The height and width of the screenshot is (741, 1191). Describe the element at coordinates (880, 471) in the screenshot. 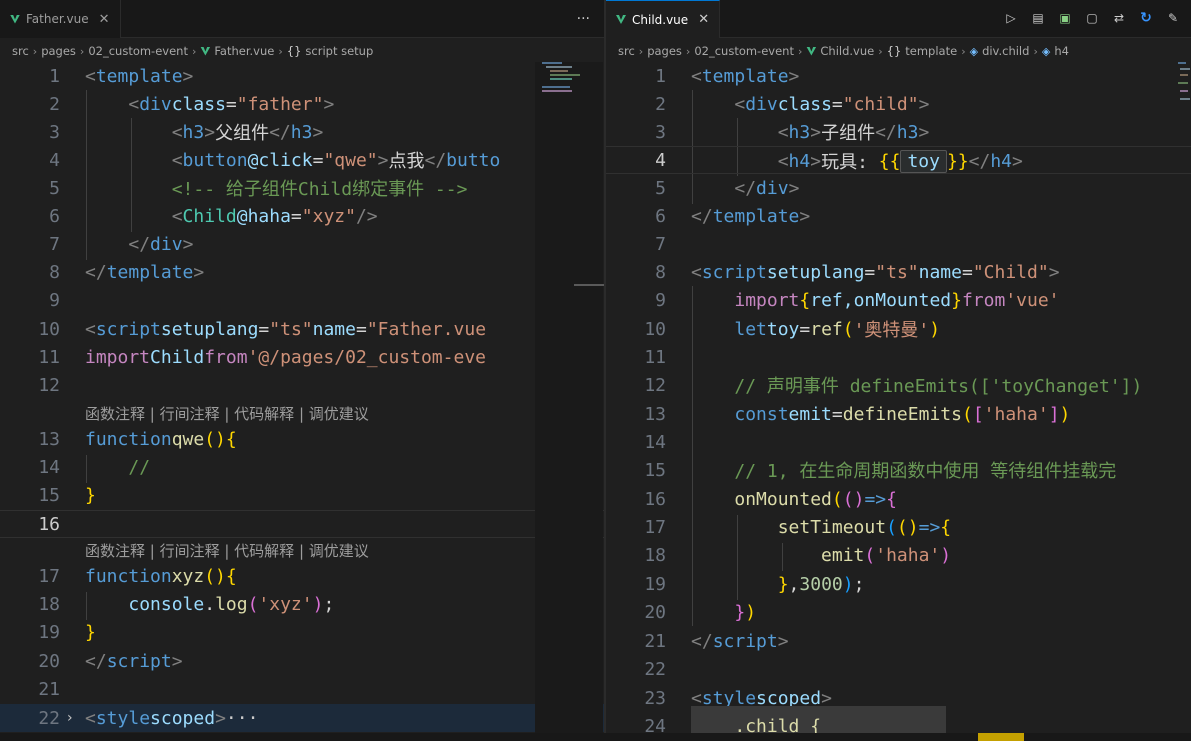

I see `code-line: 15 // 1, 在生命周期函数中使用 等待组件挂载完` at that location.